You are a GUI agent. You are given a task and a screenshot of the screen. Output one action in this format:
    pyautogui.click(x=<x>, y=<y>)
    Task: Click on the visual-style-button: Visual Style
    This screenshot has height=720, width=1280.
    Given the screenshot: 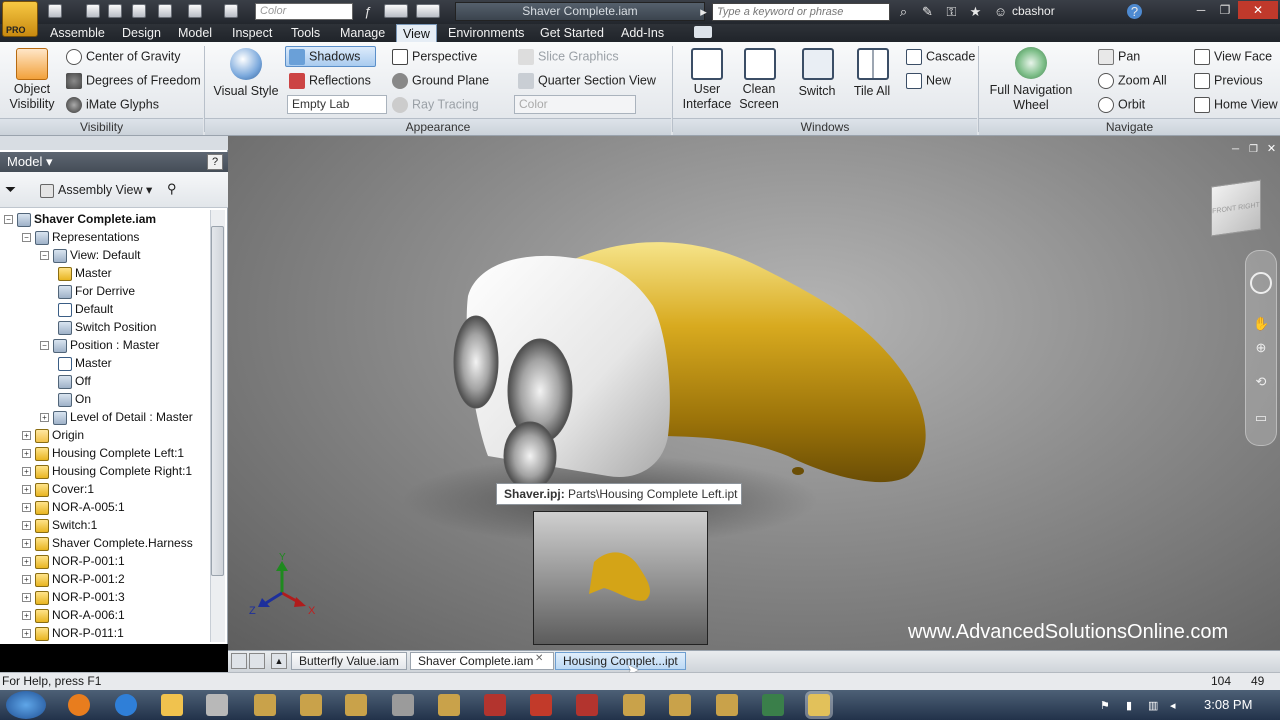 What is the action you would take?
    pyautogui.click(x=246, y=91)
    